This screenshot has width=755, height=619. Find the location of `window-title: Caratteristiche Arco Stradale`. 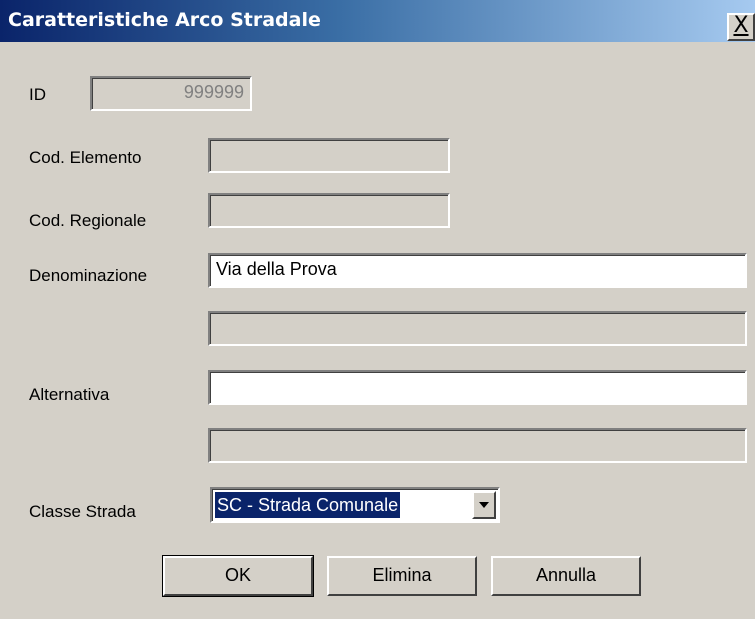

window-title: Caratteristiche Arco Stradale is located at coordinates (164, 20).